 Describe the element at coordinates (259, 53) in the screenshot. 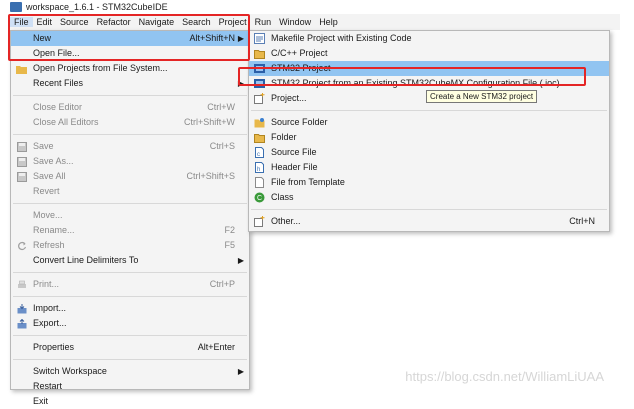

I see `cpp-project-icon` at that location.